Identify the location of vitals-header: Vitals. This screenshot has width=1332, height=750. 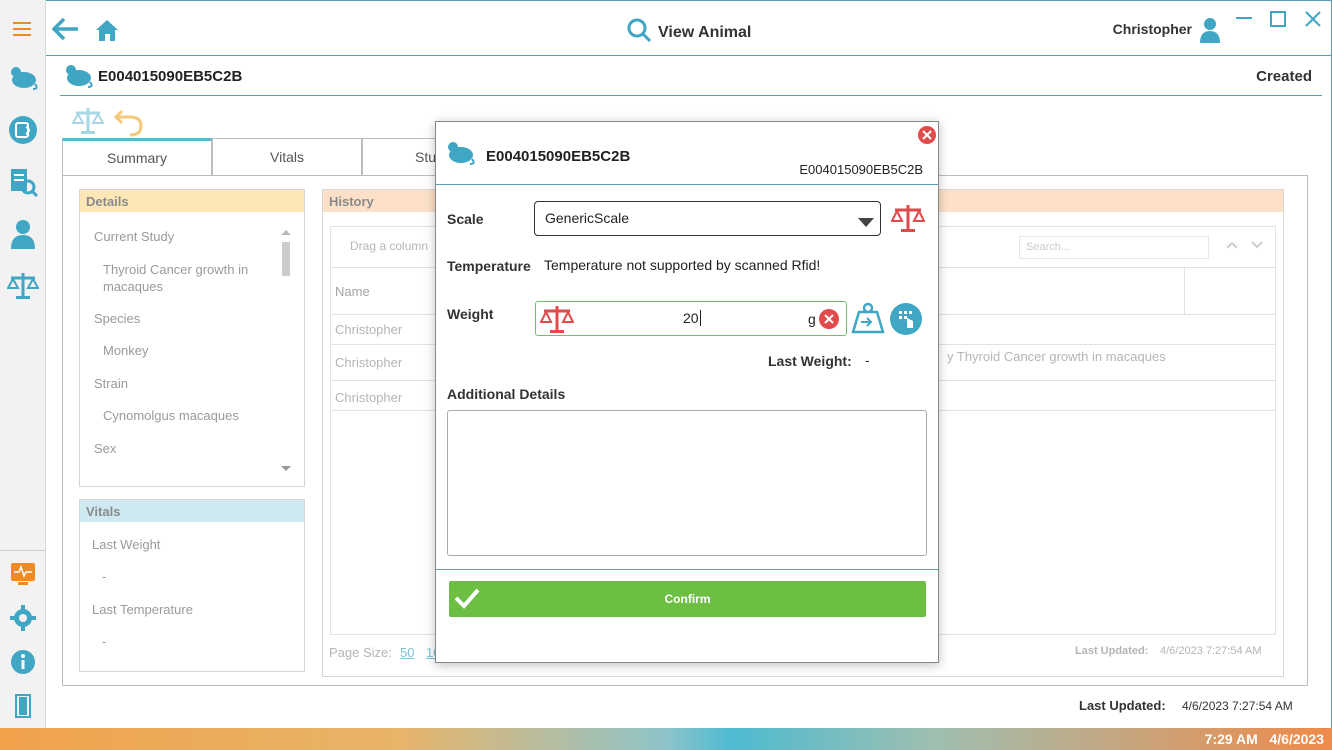
(192, 511).